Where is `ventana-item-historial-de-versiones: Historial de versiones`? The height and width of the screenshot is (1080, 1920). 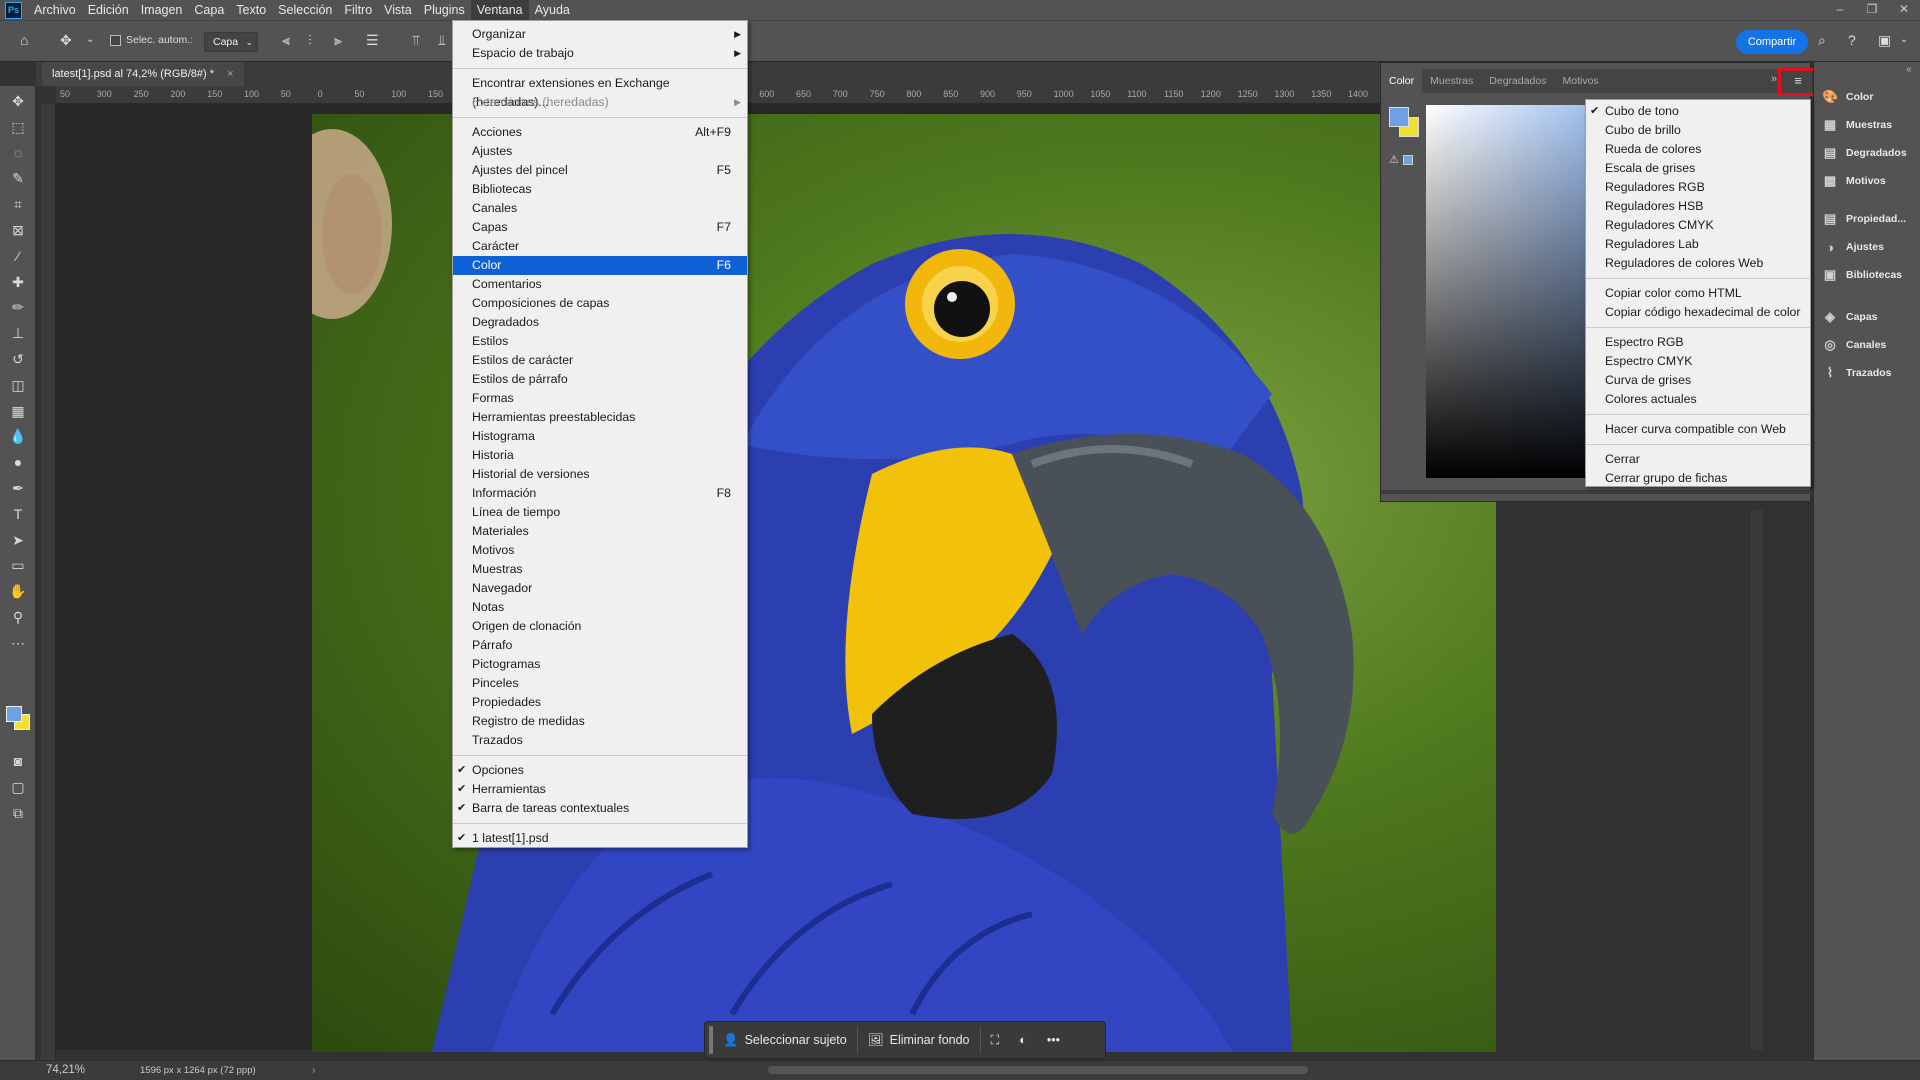 ventana-item-historial-de-versiones: Historial de versiones is located at coordinates (600, 474).